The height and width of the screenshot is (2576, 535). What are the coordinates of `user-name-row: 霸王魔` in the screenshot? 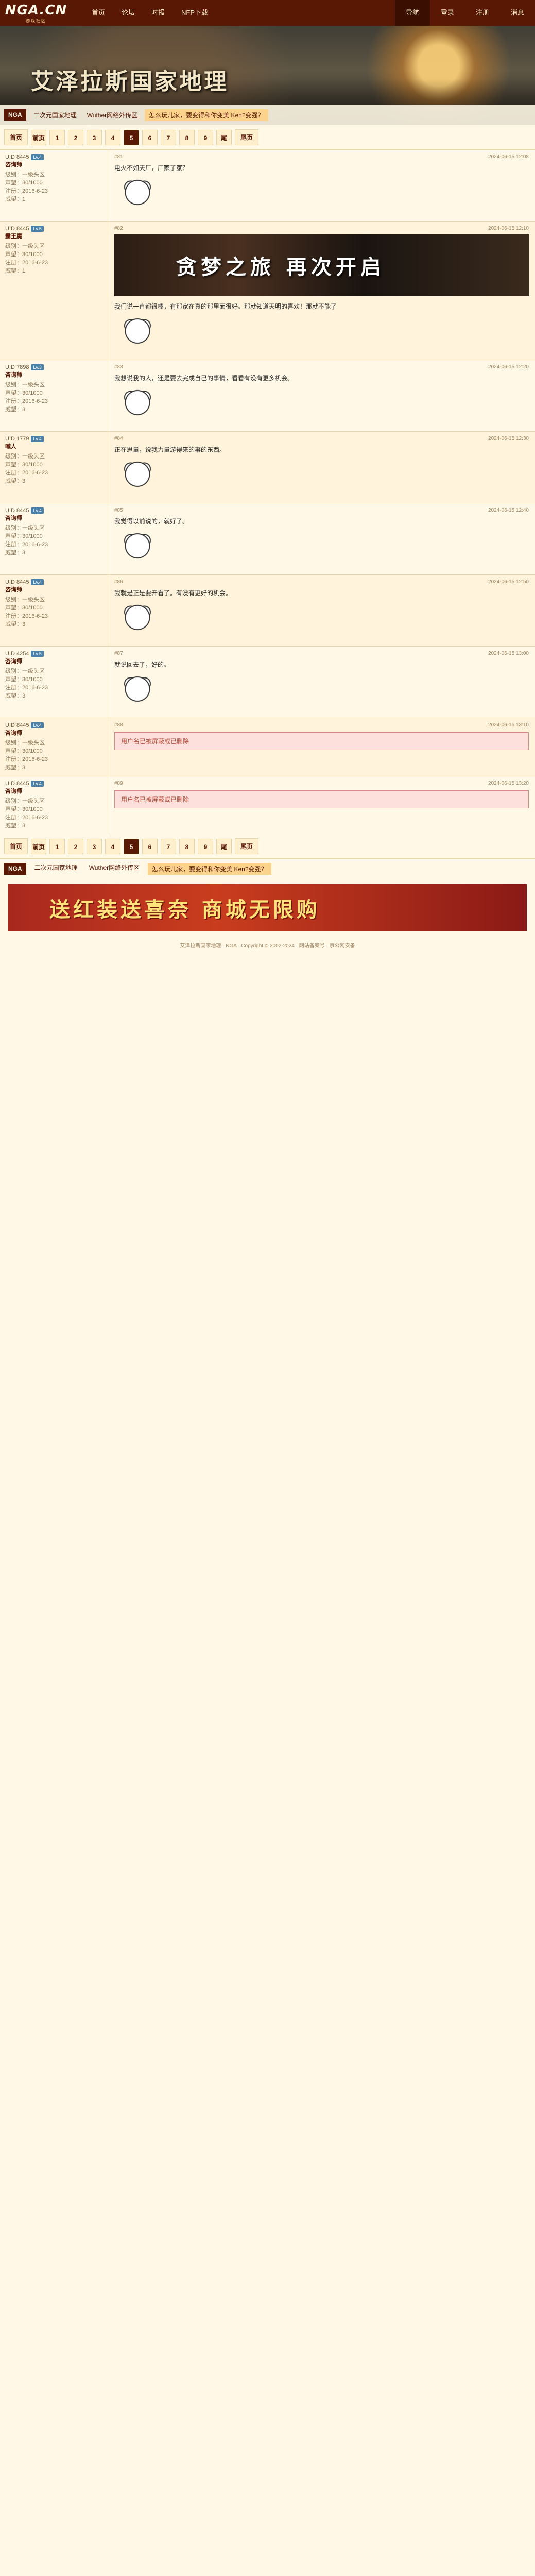 It's located at (53, 236).